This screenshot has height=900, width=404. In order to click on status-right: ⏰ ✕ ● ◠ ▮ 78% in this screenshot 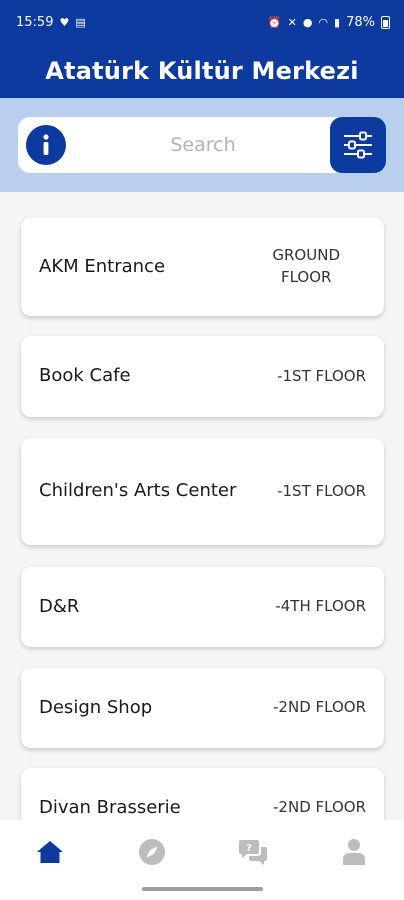, I will do `click(329, 22)`.